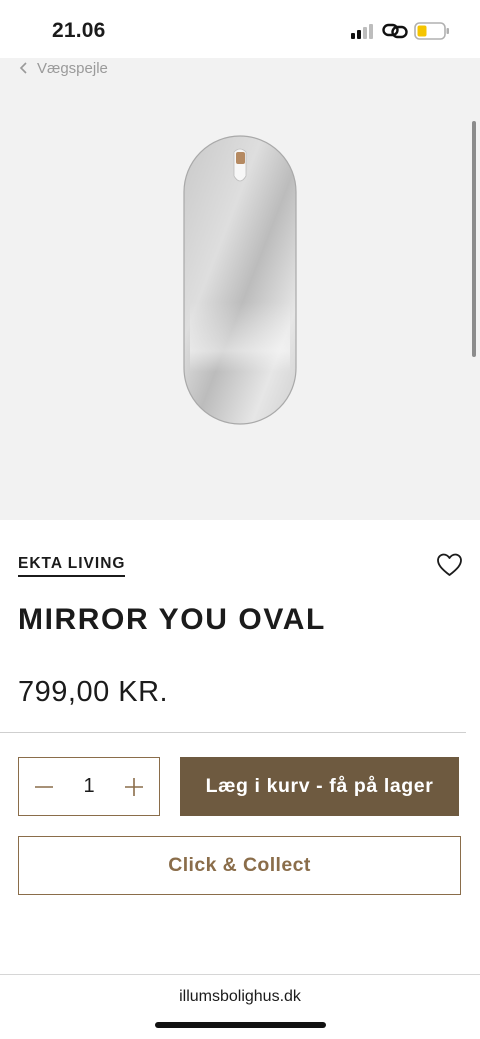 This screenshot has height=1039, width=480. I want to click on quantity-stepper: 1, so click(89, 786).